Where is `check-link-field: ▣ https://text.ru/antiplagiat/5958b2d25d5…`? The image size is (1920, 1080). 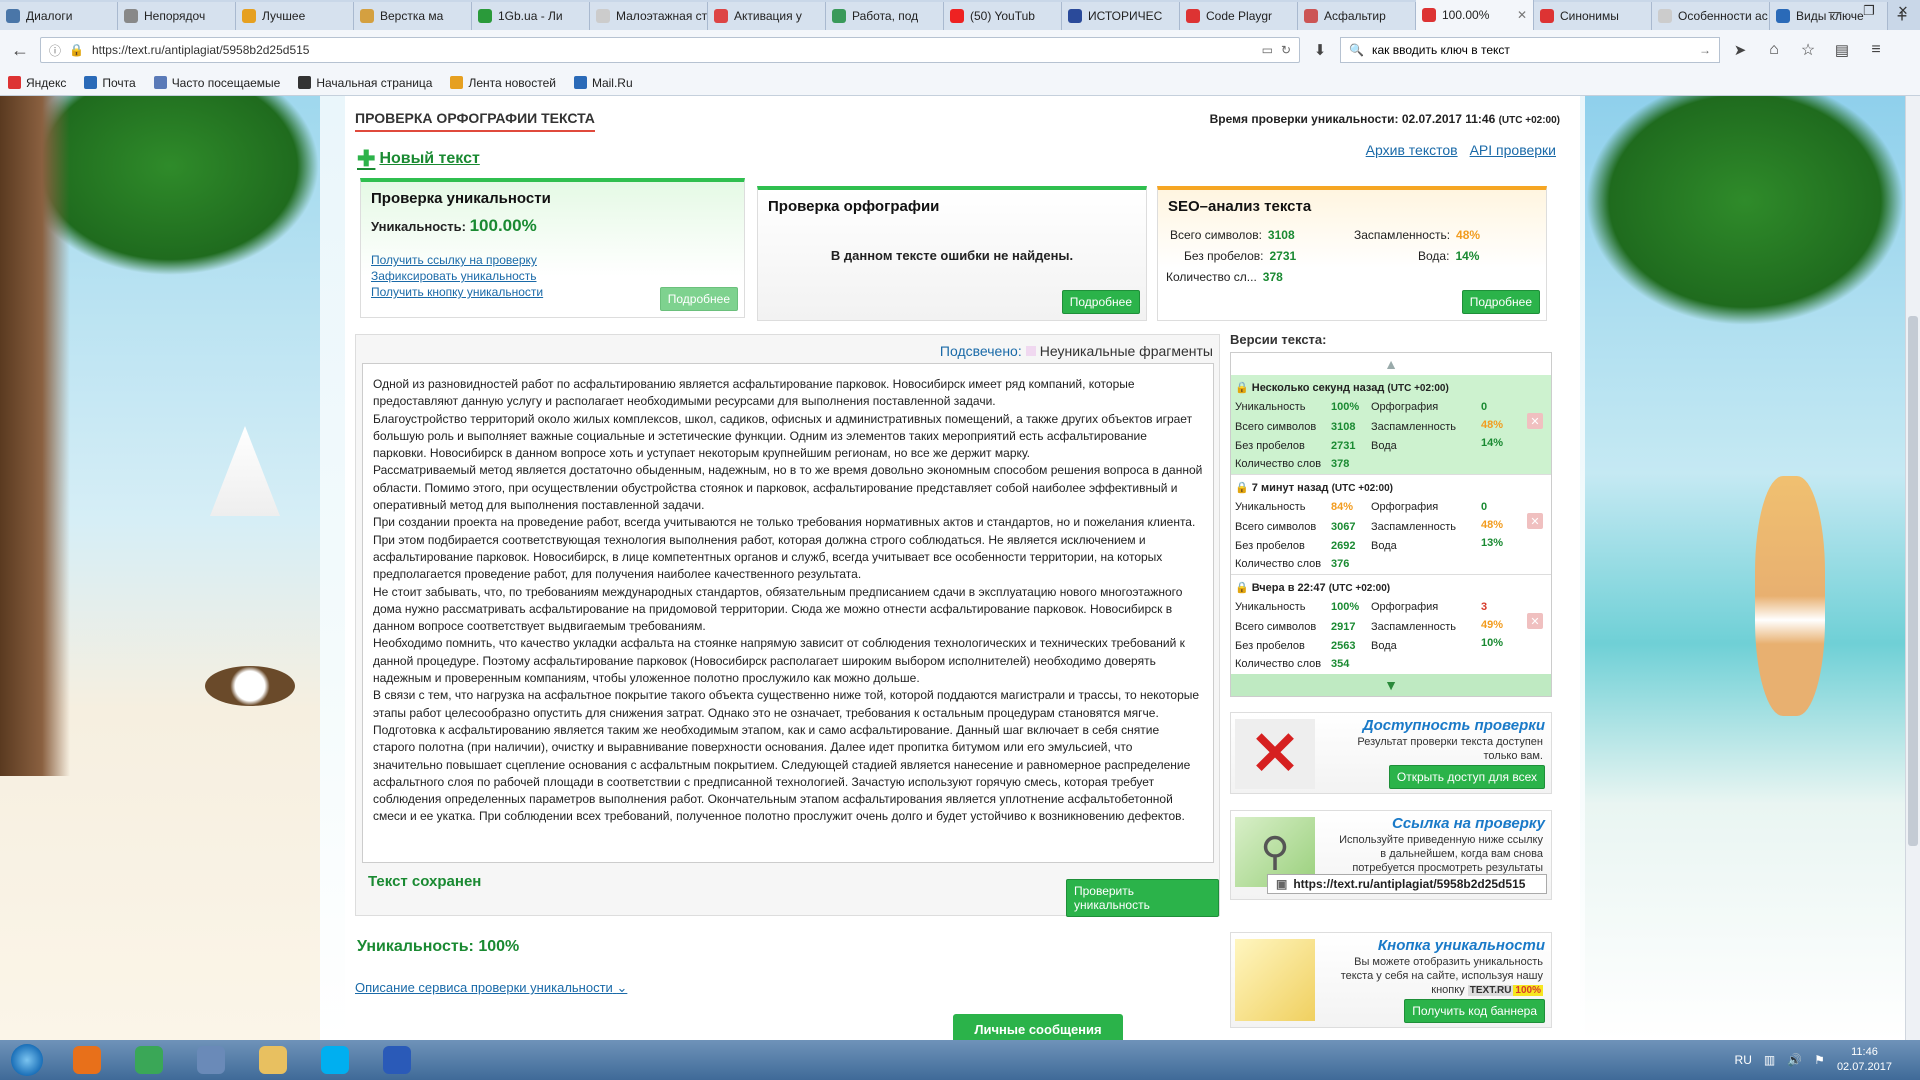 check-link-field: ▣ https://text.ru/antiplagiat/5958b2d25d5… is located at coordinates (1407, 884).